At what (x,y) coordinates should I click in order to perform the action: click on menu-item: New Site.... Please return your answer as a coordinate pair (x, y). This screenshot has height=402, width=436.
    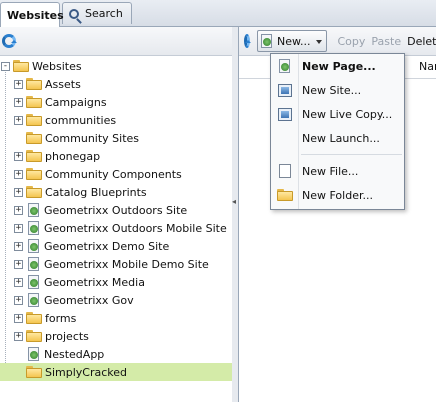
    Looking at the image, I should click on (337, 90).